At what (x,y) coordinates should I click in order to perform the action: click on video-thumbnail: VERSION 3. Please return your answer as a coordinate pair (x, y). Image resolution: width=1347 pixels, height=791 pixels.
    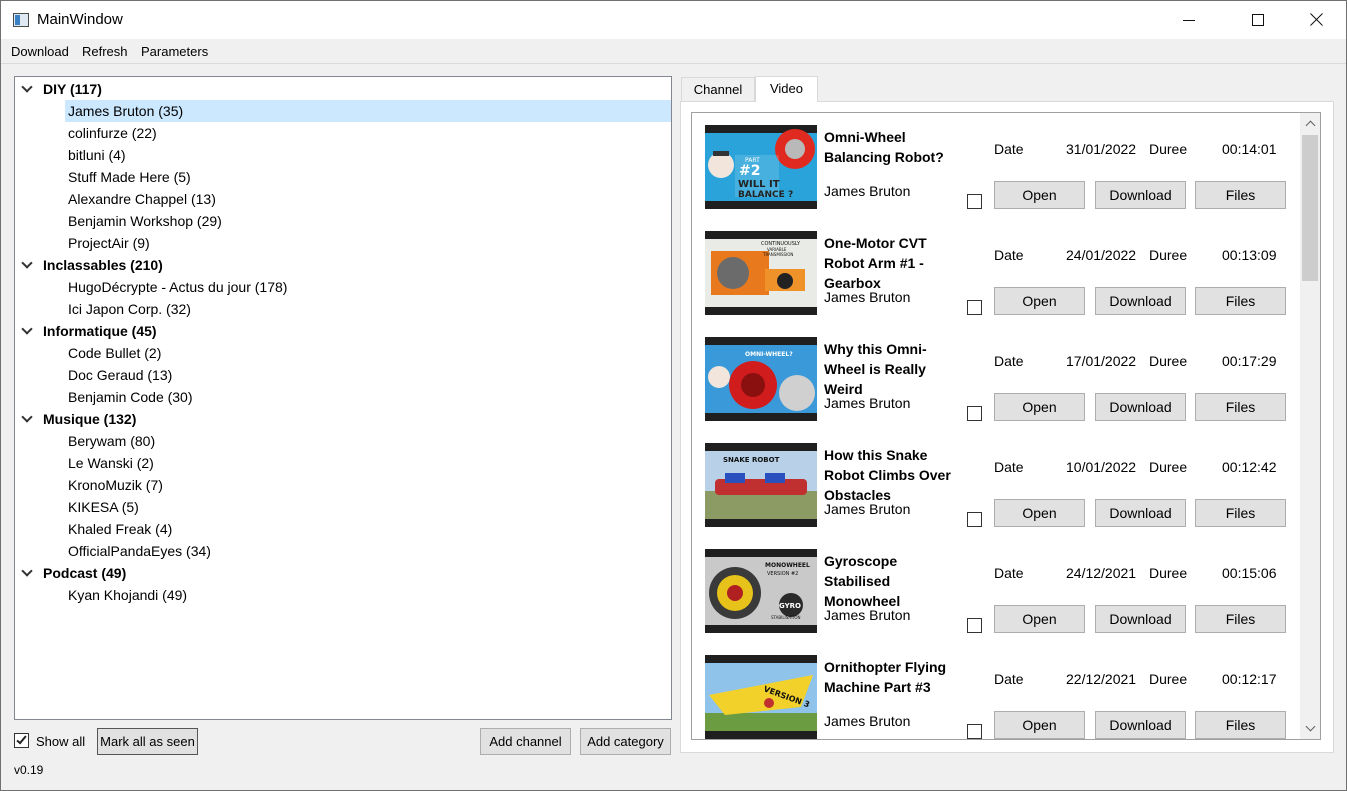
    Looking at the image, I should click on (761, 697).